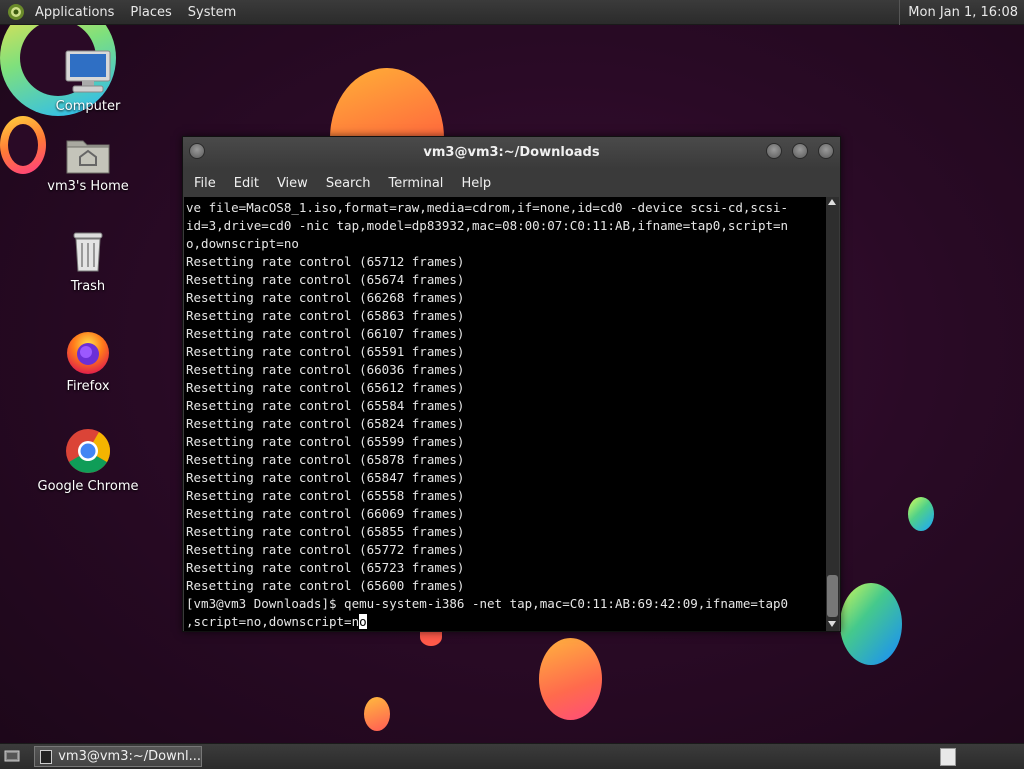 This screenshot has height=769, width=1024. I want to click on menu-edit: Edit, so click(246, 183).